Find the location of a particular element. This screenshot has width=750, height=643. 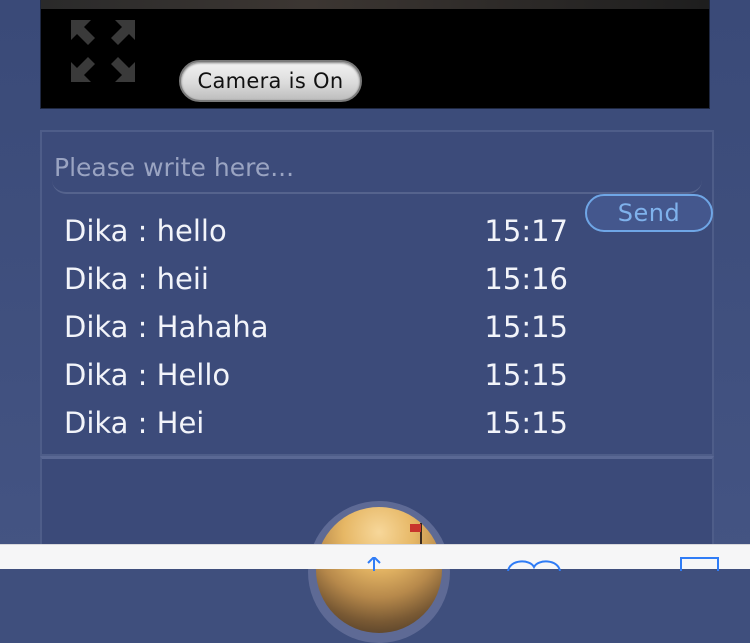

message-row: Dika : Hello 15:15 is located at coordinates (317, 382).